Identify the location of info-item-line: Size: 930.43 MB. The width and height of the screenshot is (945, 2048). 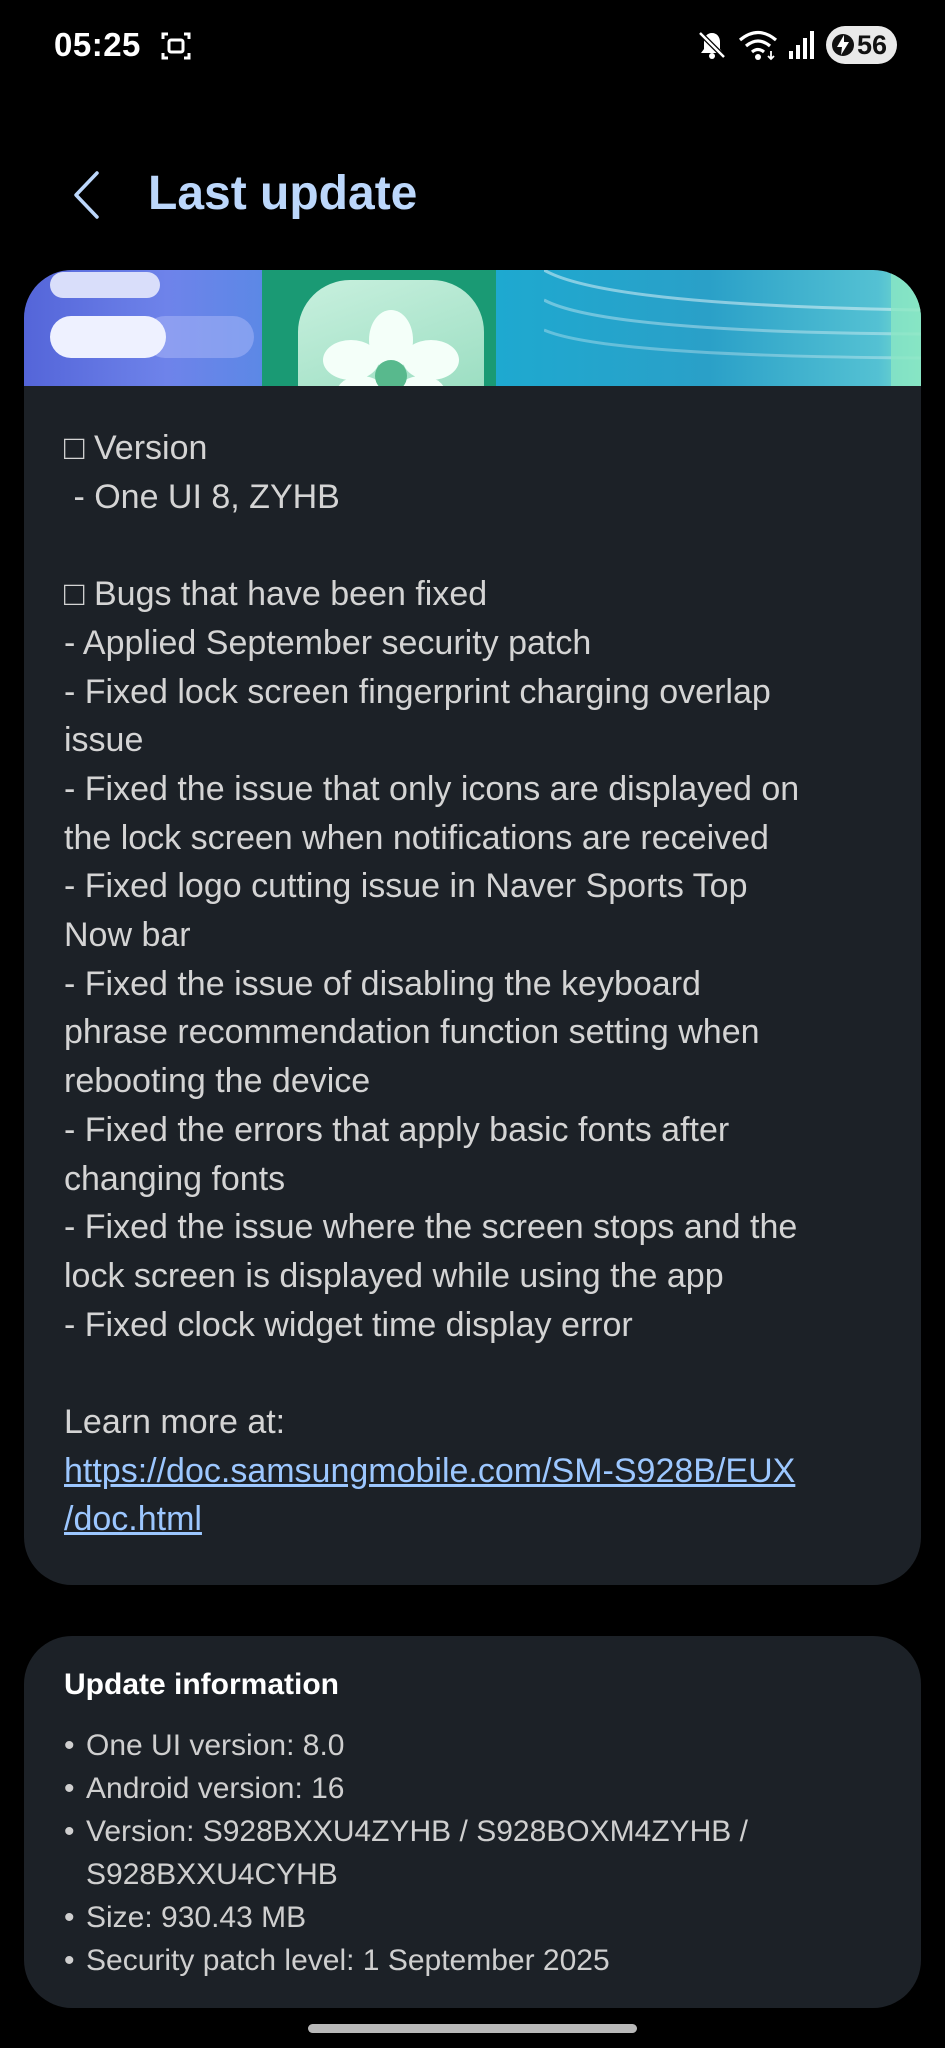
(196, 1917).